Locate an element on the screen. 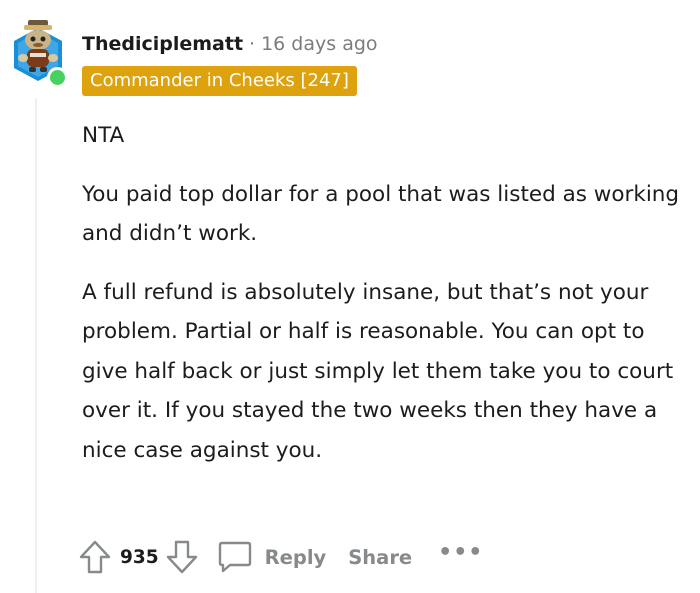  author-username: Thediciplematt is located at coordinates (162, 44).